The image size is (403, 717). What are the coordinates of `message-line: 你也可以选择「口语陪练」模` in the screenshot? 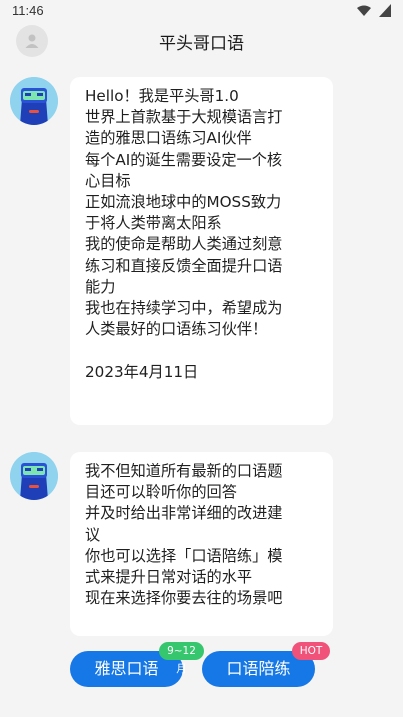 It's located at (184, 555).